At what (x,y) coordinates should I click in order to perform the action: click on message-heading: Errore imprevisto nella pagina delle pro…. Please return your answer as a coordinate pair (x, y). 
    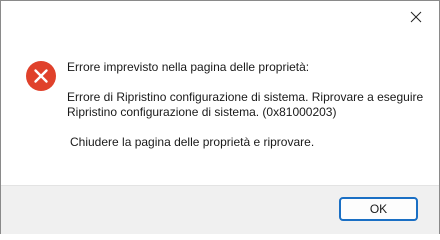
    Looking at the image, I should click on (188, 67).